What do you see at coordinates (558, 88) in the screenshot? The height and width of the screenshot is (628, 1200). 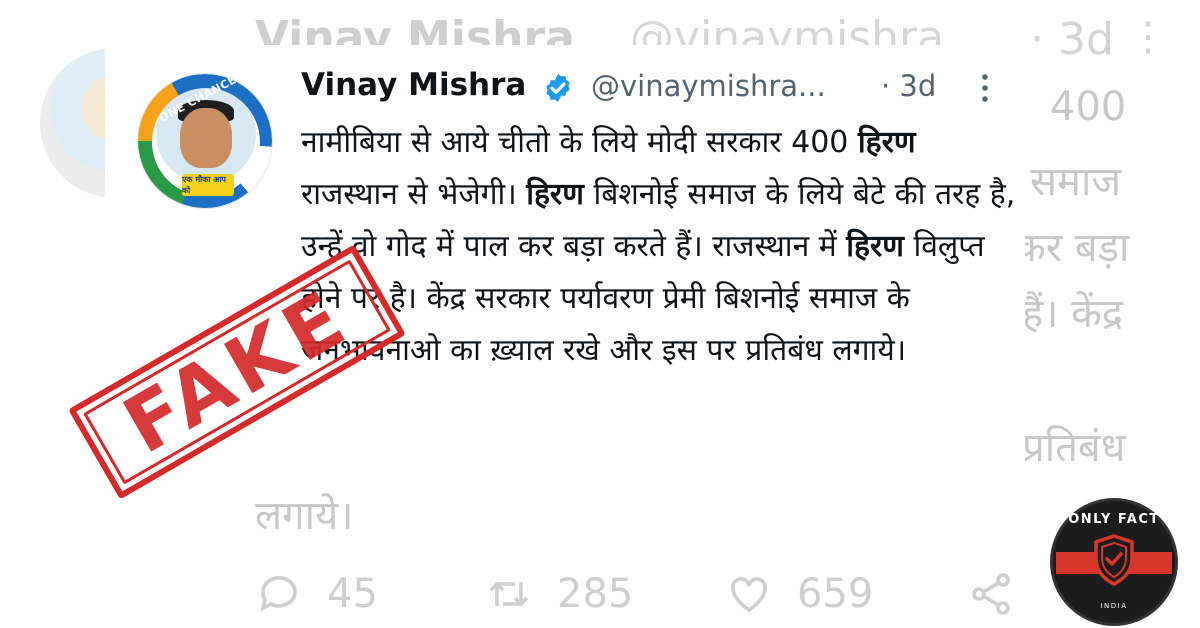 I see `verified-badge-icon` at bounding box center [558, 88].